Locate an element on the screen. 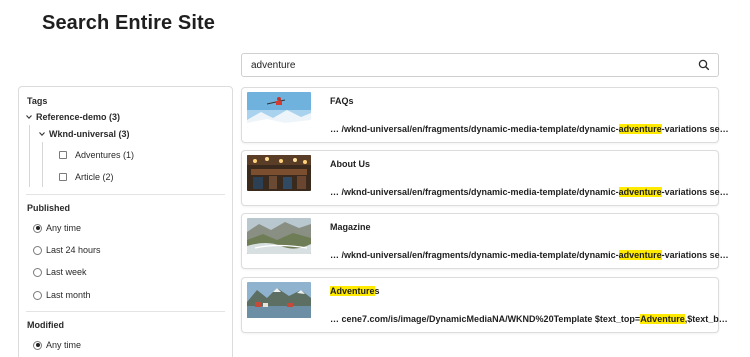 The width and height of the screenshot is (750, 357). published-option-last-week: Last week is located at coordinates (60, 272).